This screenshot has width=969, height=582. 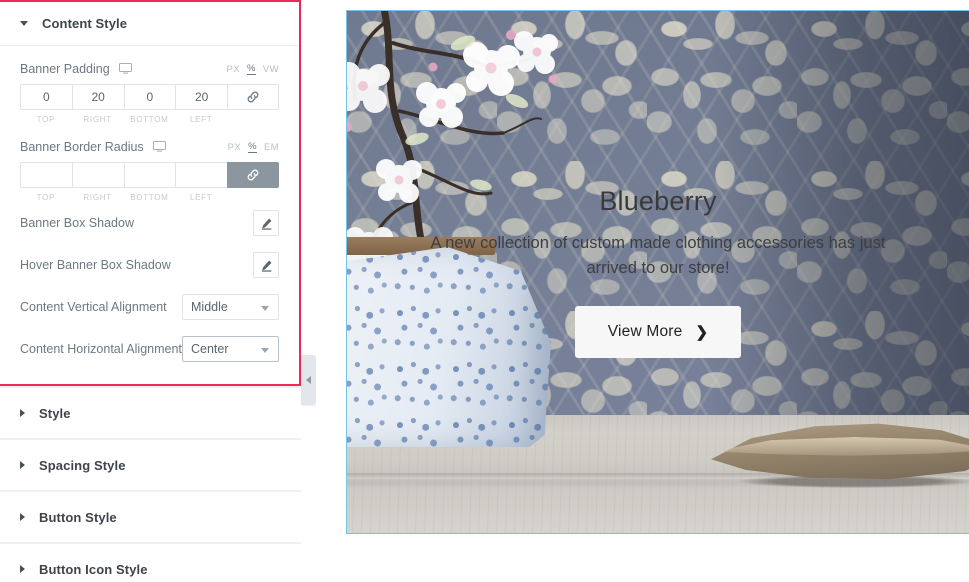 I want to click on banner-padding-link-icon, so click(x=253, y=97).